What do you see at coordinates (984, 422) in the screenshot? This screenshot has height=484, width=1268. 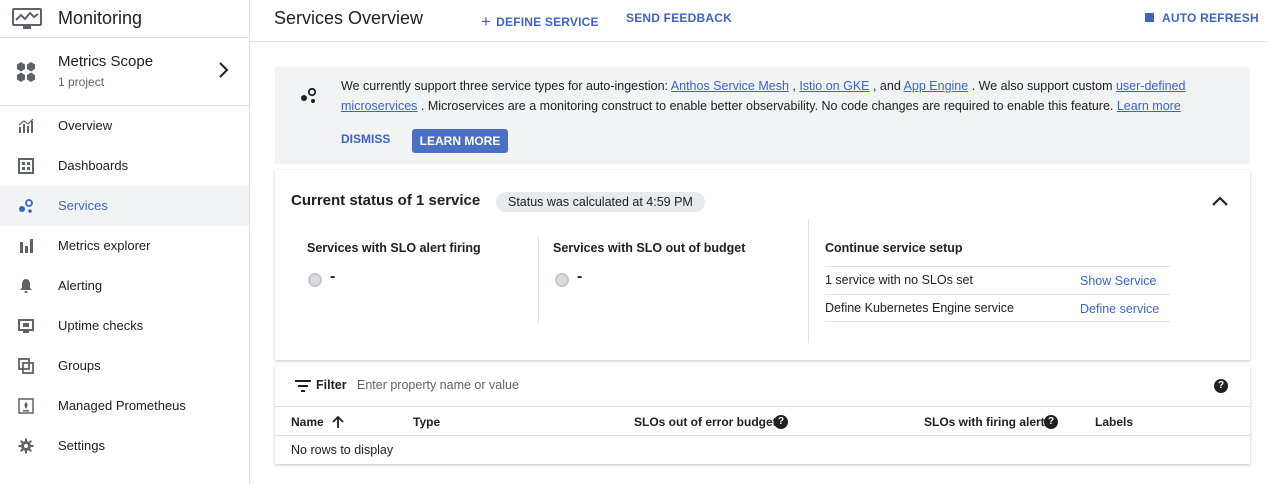 I see `column-header-slos-firing: SLOs with firing alert` at bounding box center [984, 422].